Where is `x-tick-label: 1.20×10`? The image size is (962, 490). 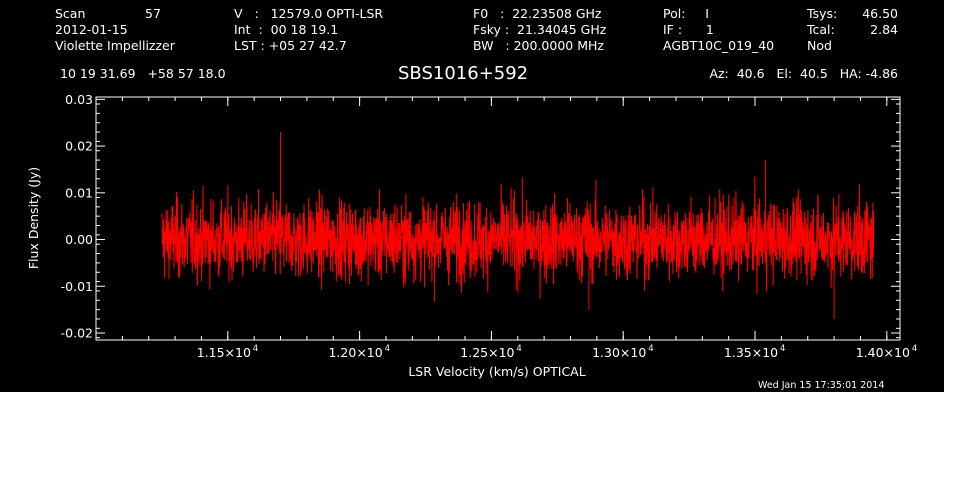
x-tick-label: 1.20×10 is located at coordinates (355, 352).